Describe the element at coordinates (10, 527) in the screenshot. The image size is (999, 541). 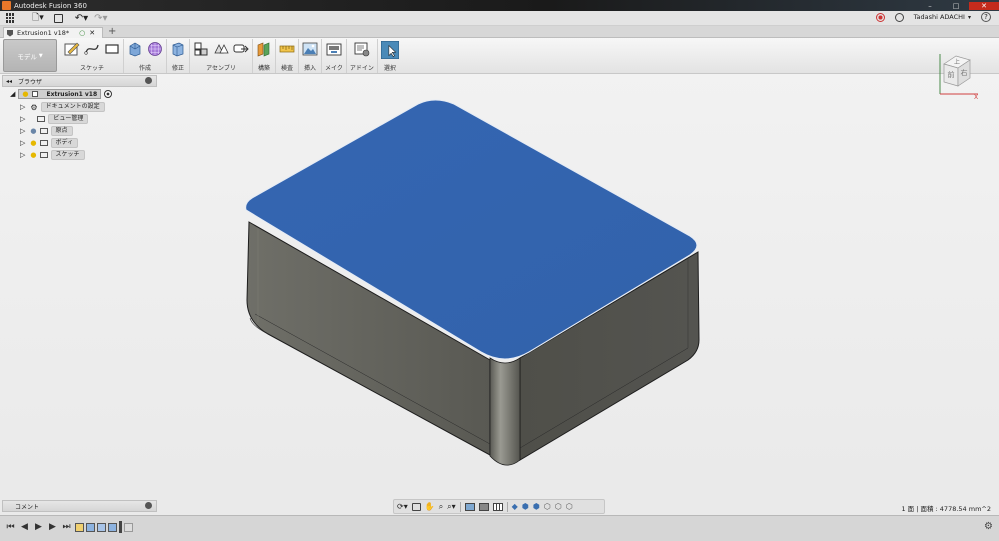
I see `timeline-first-icon: ⏮` at that location.